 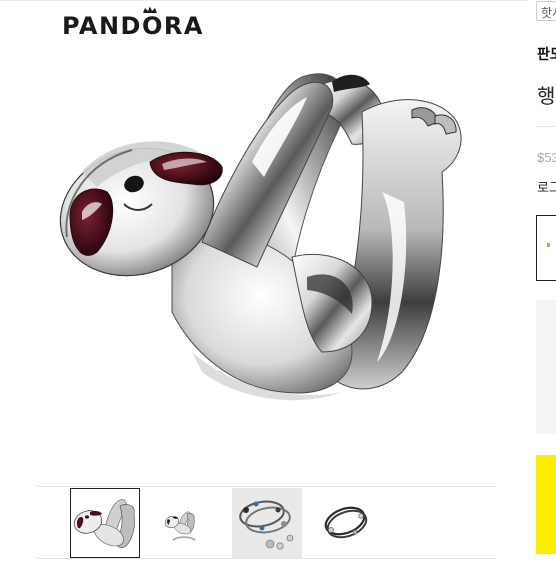 I want to click on thumbnail-sloth-charm, so click(x=105, y=523).